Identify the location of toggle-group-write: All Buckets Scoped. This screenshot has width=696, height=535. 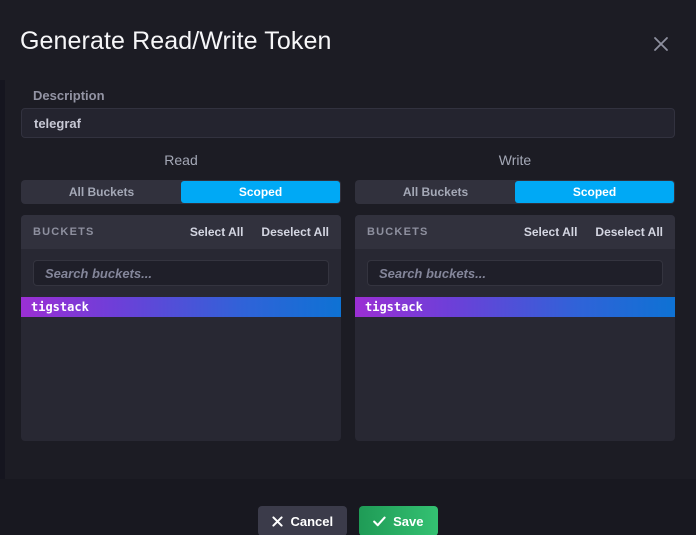
(515, 192).